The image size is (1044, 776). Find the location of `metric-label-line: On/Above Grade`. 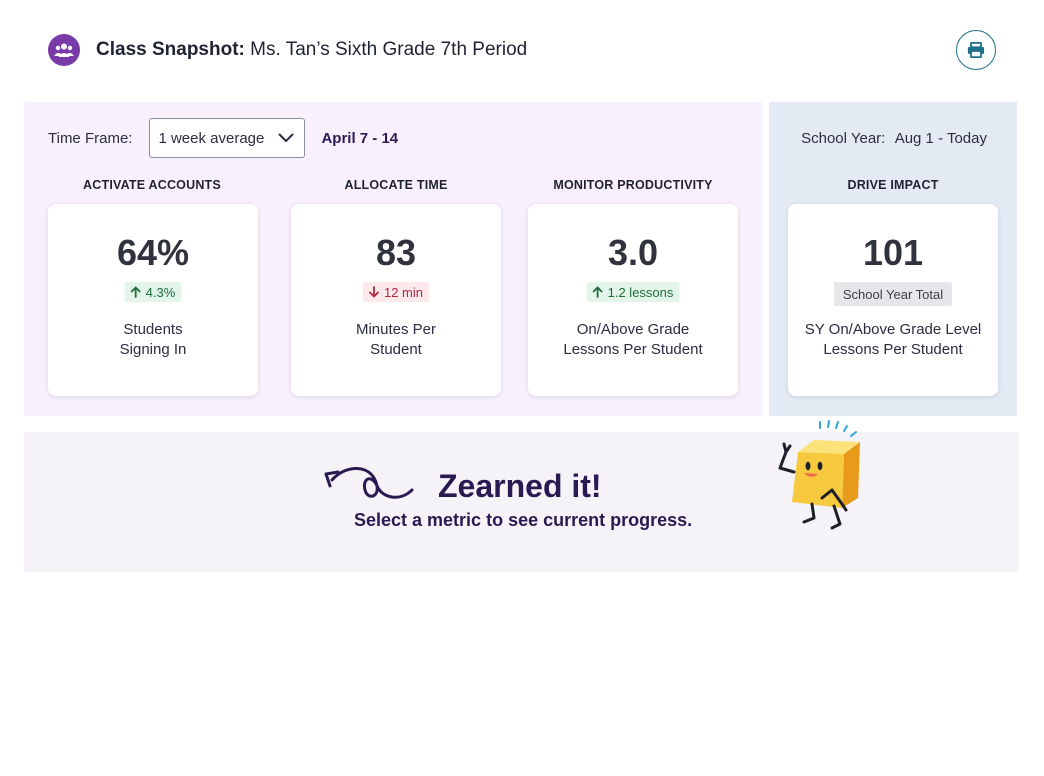

metric-label-line: On/Above Grade is located at coordinates (633, 329).